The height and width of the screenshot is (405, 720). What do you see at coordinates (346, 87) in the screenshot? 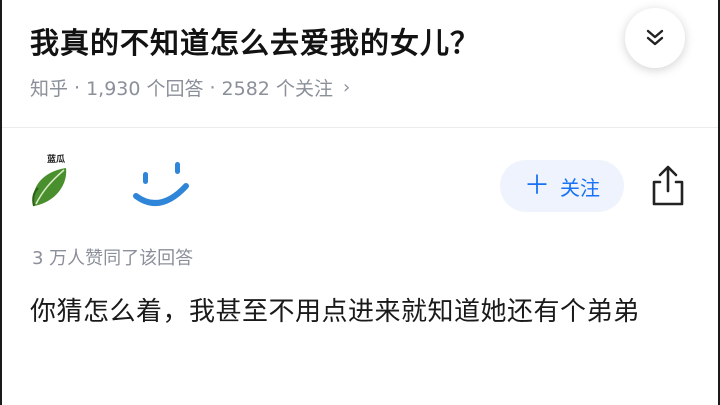
I see `chevron-right-icon: ›` at bounding box center [346, 87].